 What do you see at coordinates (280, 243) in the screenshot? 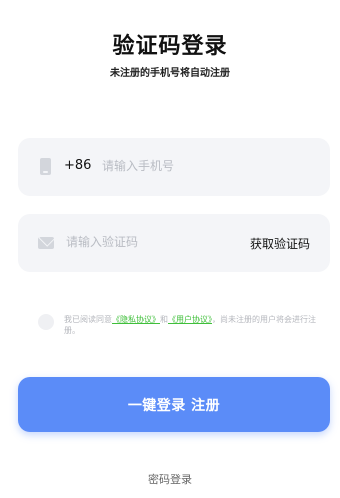
I see `get-code-button: 获取验证码` at bounding box center [280, 243].